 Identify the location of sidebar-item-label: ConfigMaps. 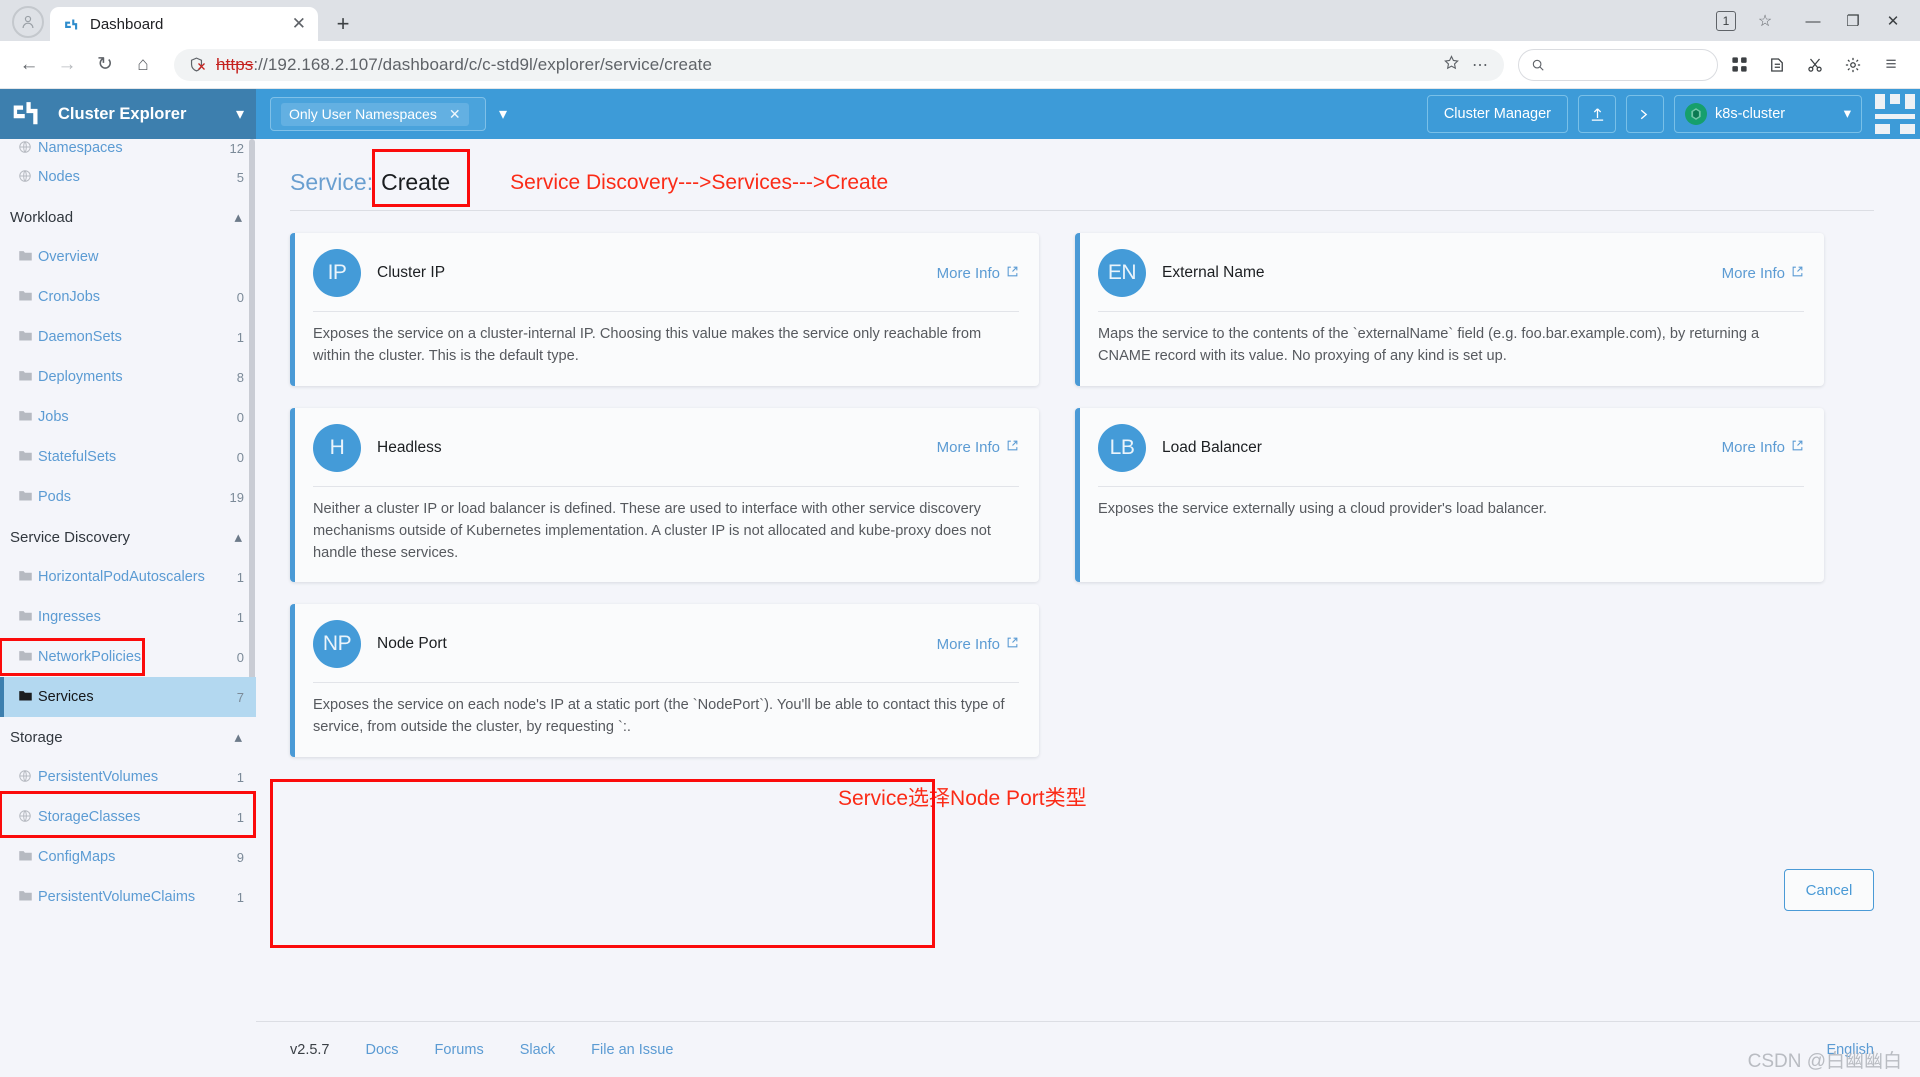
(77, 857).